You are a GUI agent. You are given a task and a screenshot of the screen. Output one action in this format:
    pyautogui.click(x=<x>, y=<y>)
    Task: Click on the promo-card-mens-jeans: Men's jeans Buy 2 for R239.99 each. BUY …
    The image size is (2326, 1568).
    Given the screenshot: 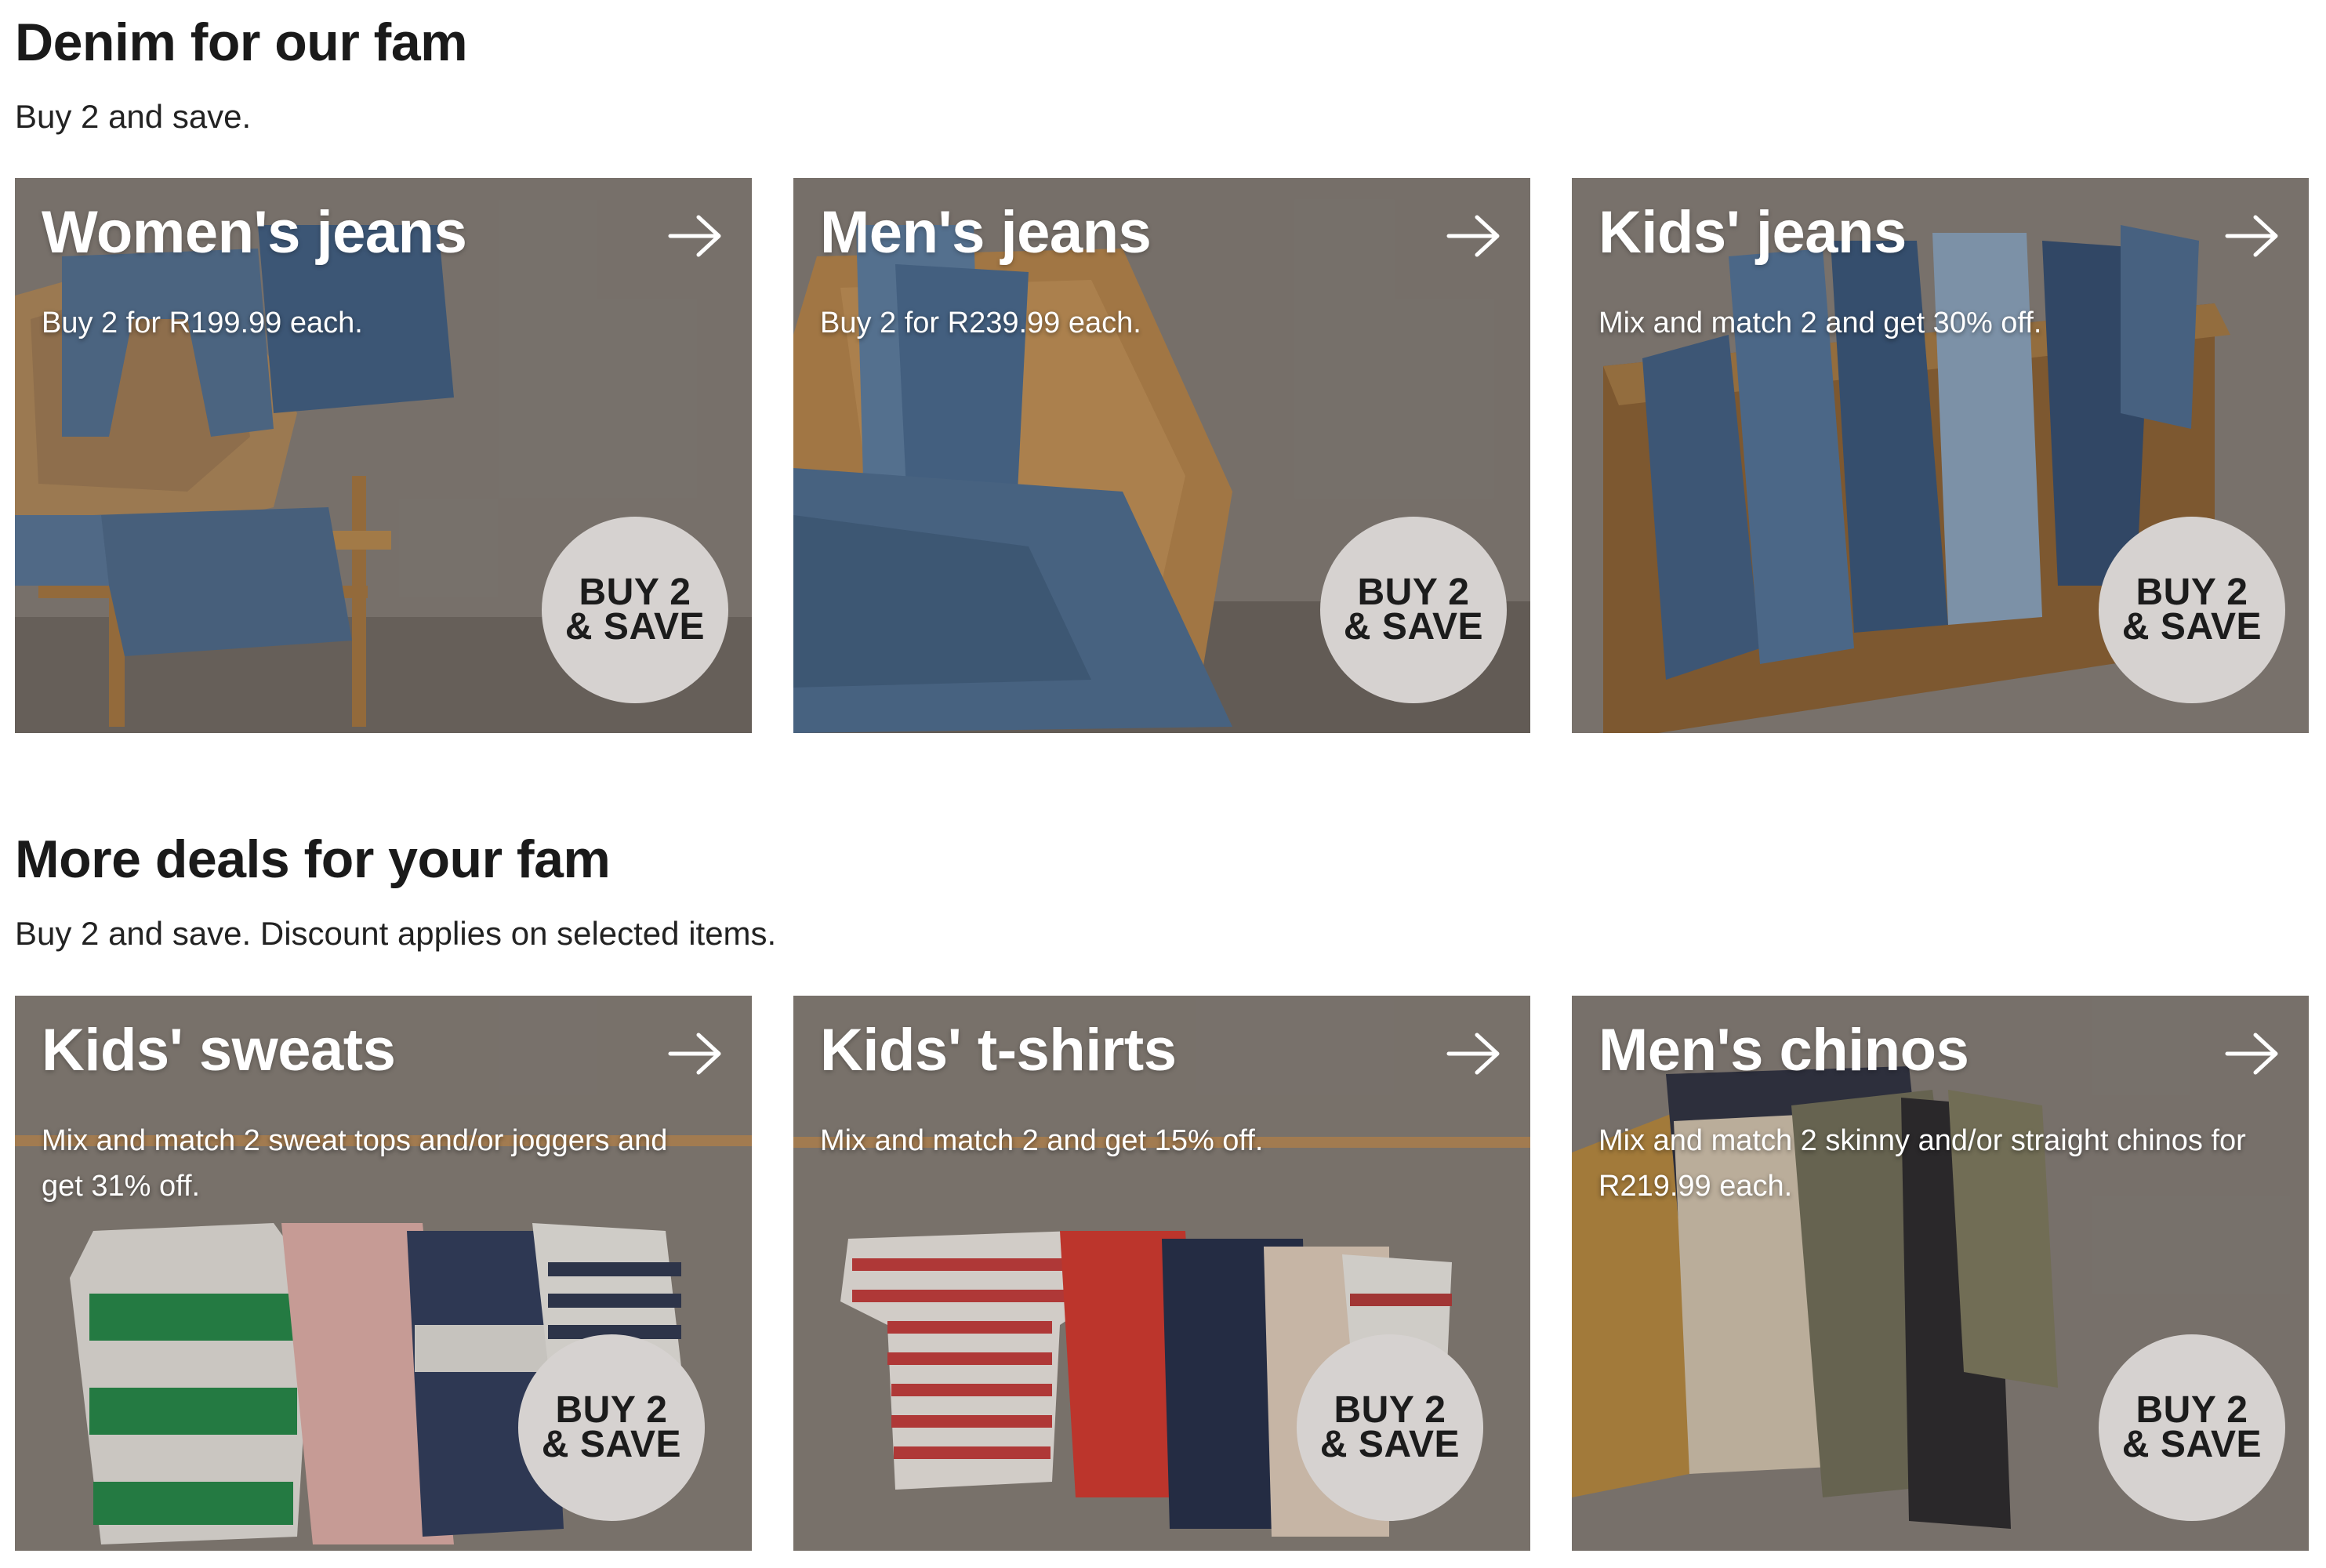 What is the action you would take?
    pyautogui.click(x=1161, y=455)
    